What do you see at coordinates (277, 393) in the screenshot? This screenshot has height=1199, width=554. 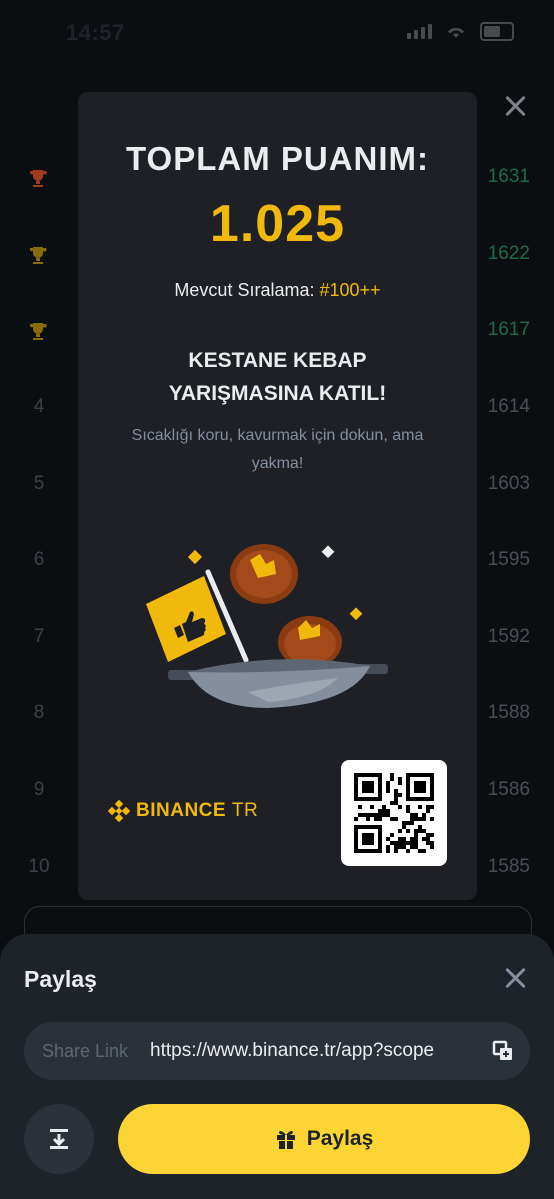 I see `headline-line-2: YARIŞMASINA KATIL!` at bounding box center [277, 393].